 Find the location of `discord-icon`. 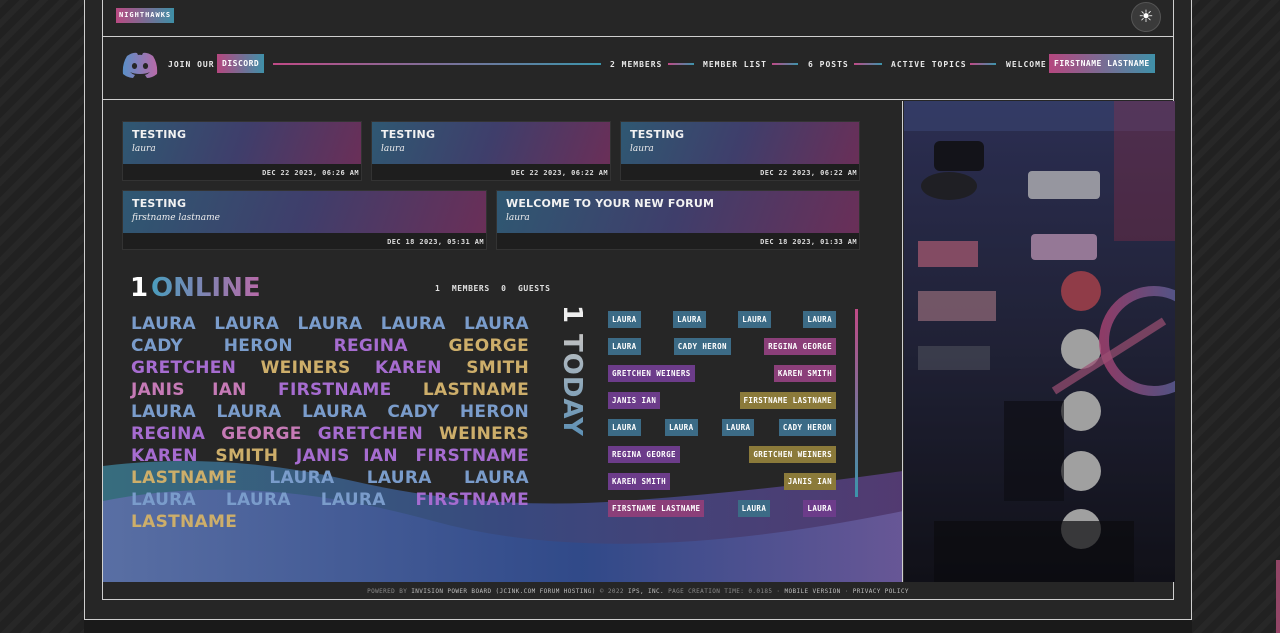

discord-icon is located at coordinates (140, 65).